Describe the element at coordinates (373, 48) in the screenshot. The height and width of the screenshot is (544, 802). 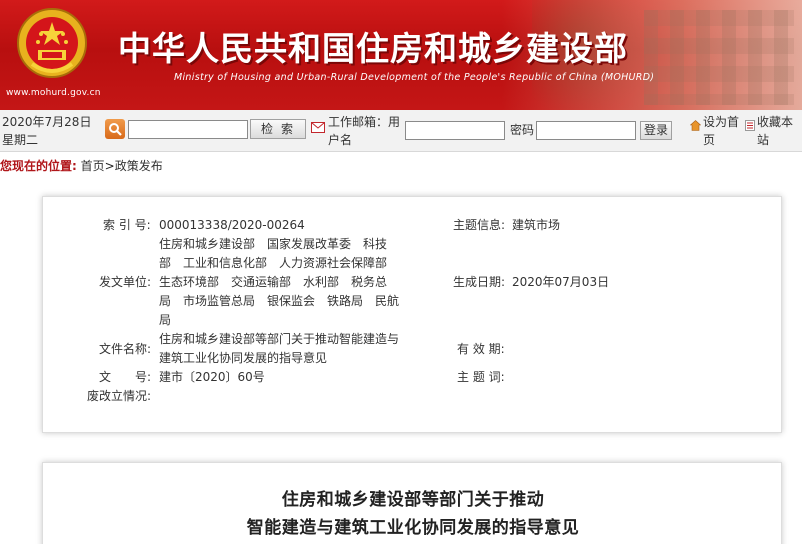
I see `site-title: 中华人民共和国住房和城乡建设部` at that location.